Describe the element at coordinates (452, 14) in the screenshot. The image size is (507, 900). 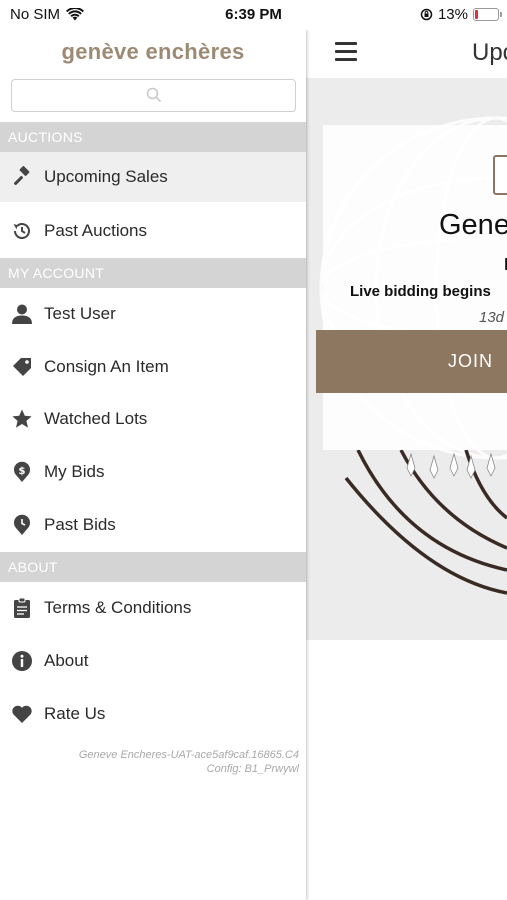
I see `battery-percent: 13%` at that location.